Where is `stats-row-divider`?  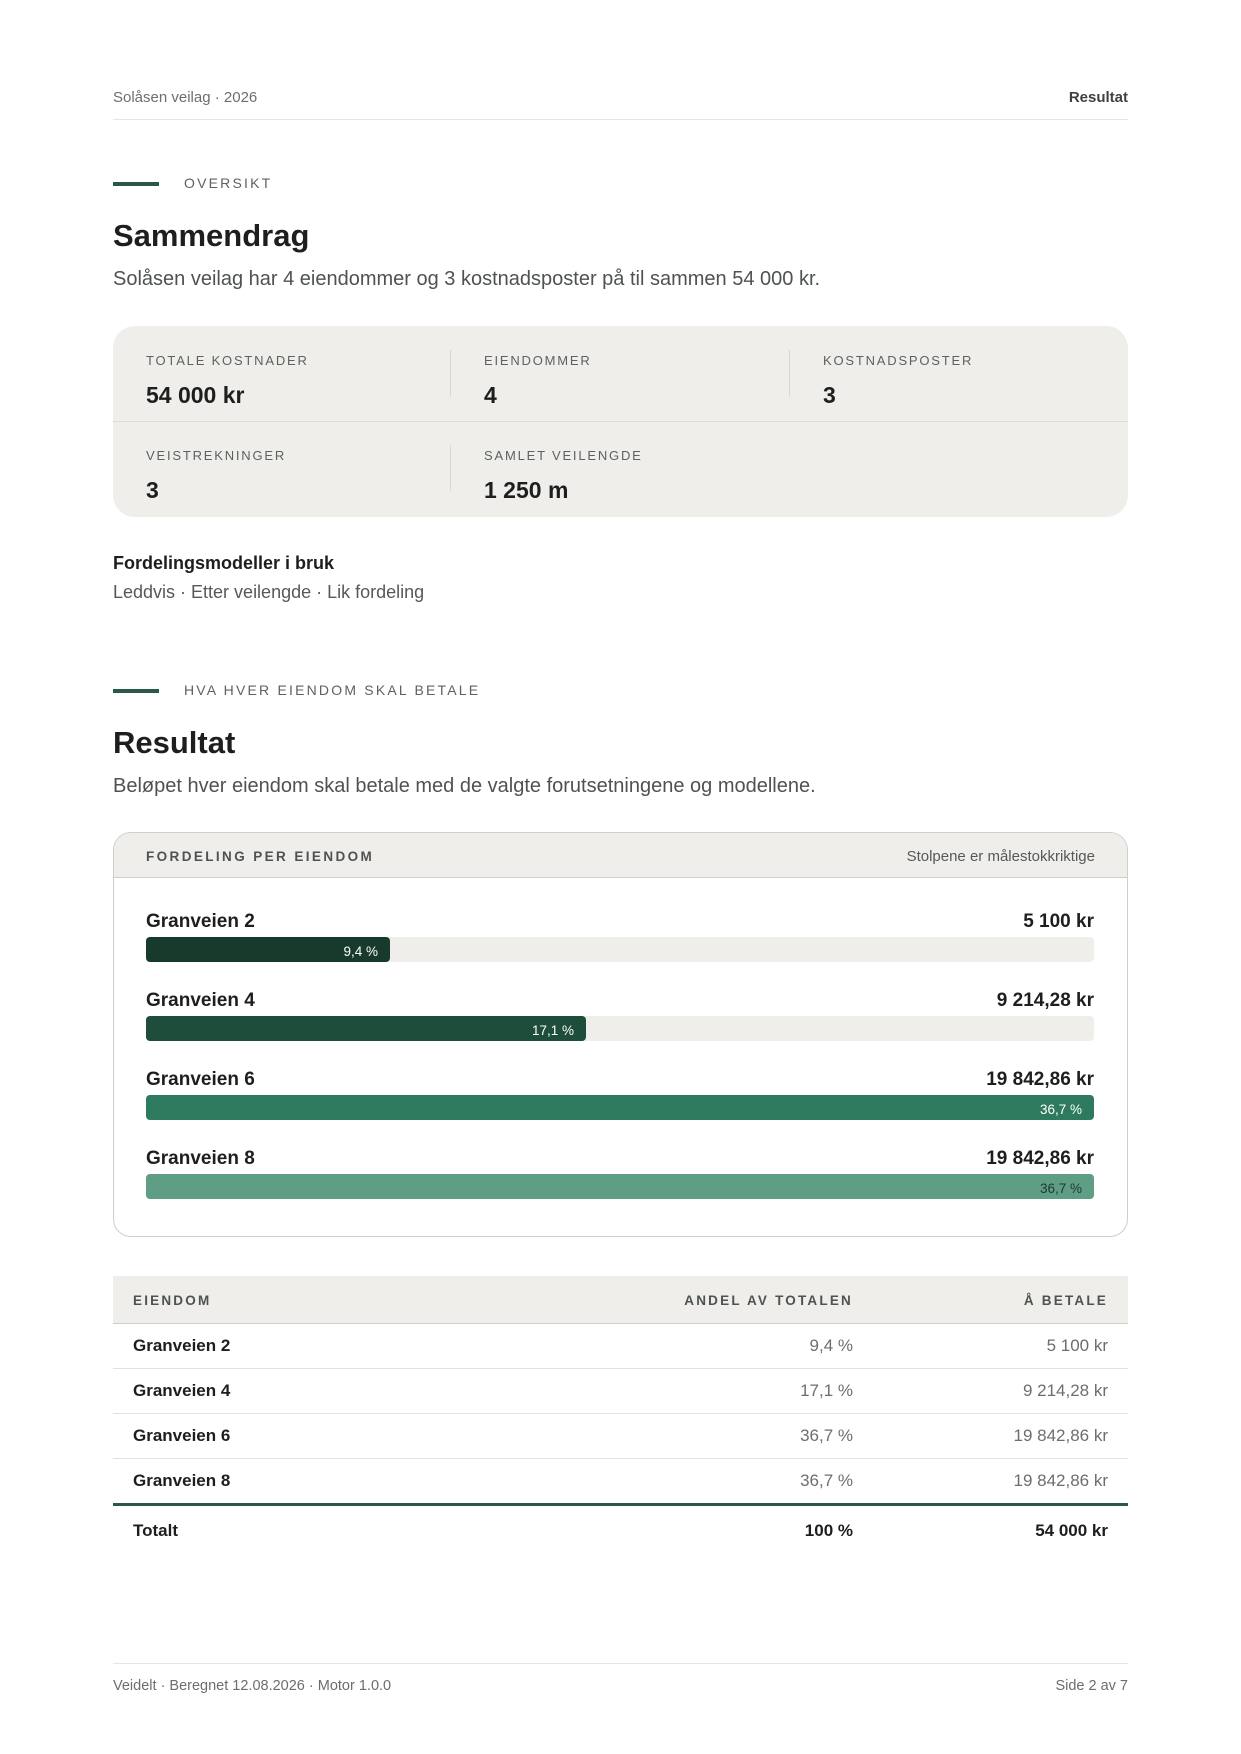
stats-row-divider is located at coordinates (620, 421).